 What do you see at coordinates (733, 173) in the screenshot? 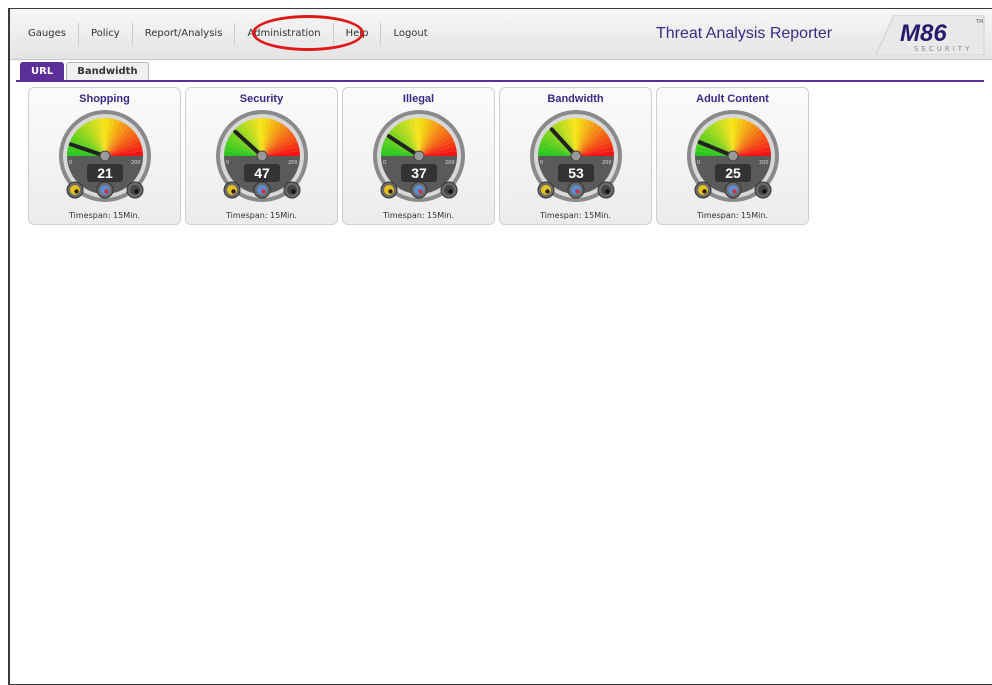
I see `gauge-value: 25` at bounding box center [733, 173].